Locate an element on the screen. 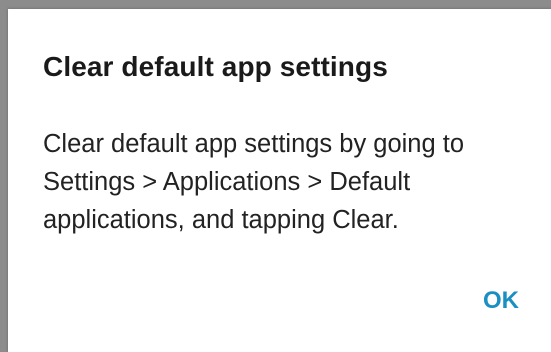 Image resolution: width=551 pixels, height=352 pixels. dialog-title: Clear default app settings is located at coordinates (215, 66).